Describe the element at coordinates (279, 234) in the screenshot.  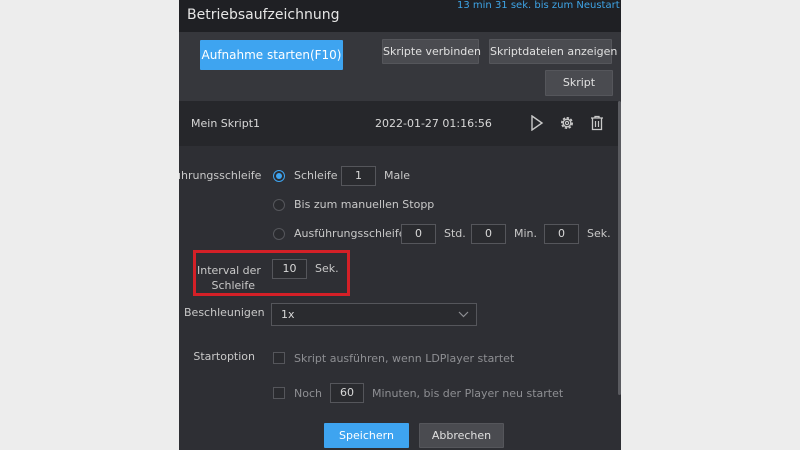
I see `exec-loop-radio` at that location.